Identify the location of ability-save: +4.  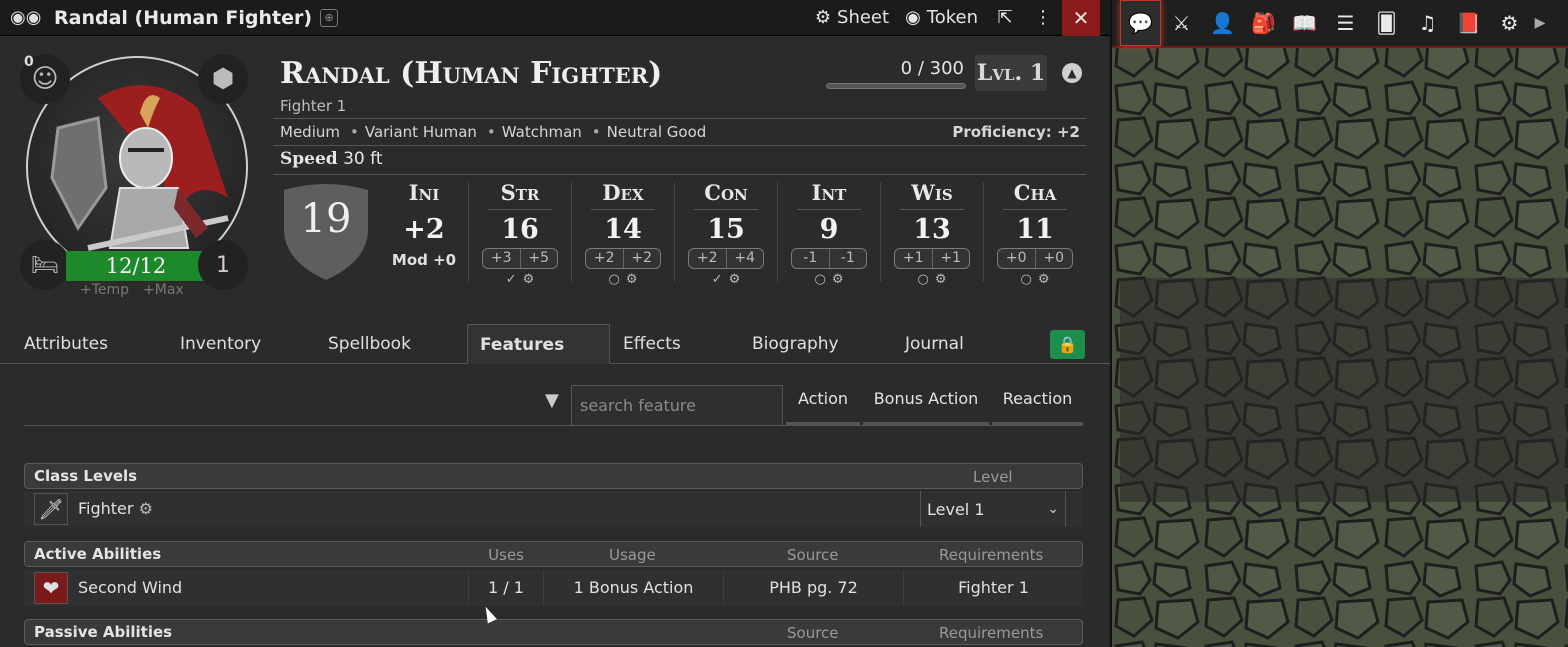
(745, 258).